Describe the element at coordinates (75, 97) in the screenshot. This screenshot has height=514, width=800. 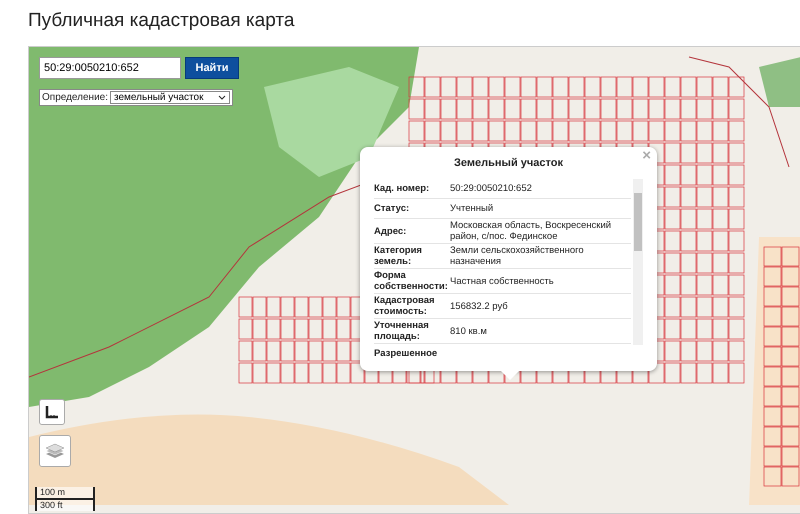
I see `definition-label: Определение:` at that location.